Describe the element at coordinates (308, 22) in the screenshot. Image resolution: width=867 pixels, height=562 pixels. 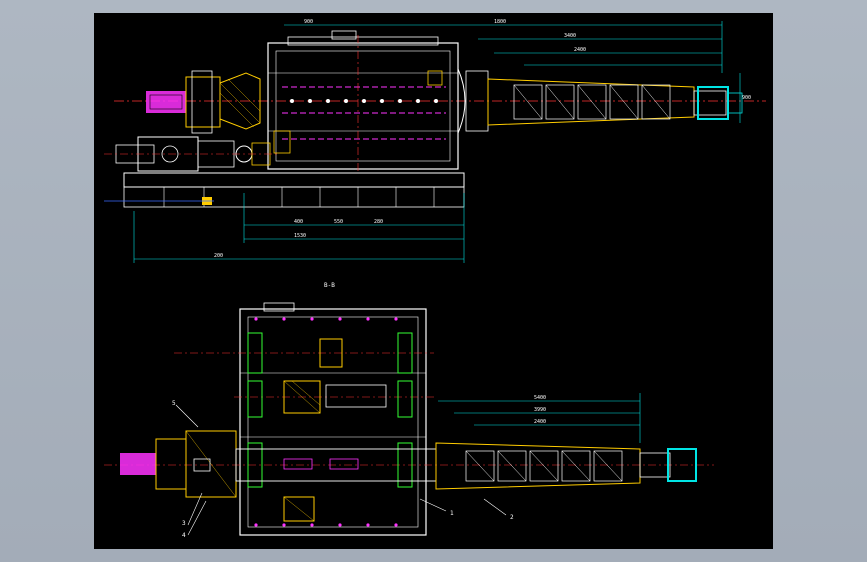
I see `dim-top-4: 900` at that location.